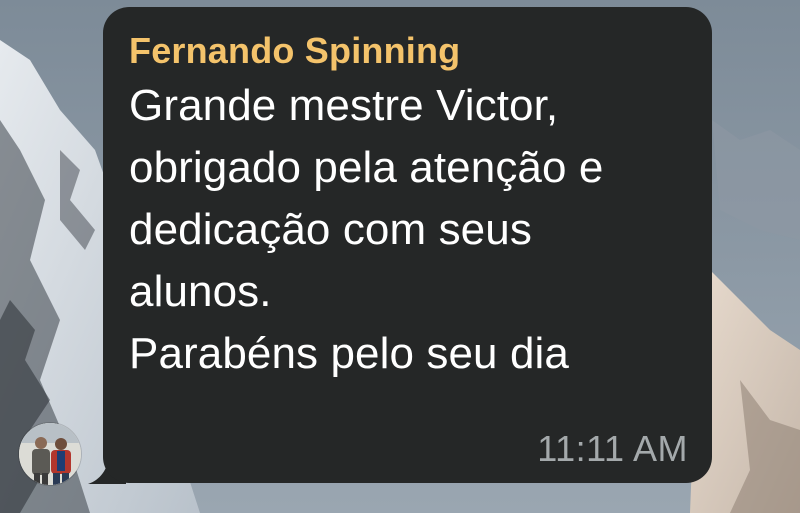 Image resolution: width=800 pixels, height=513 pixels. What do you see at coordinates (612, 448) in the screenshot?
I see `message-timestamp: 11:11 AM` at bounding box center [612, 448].